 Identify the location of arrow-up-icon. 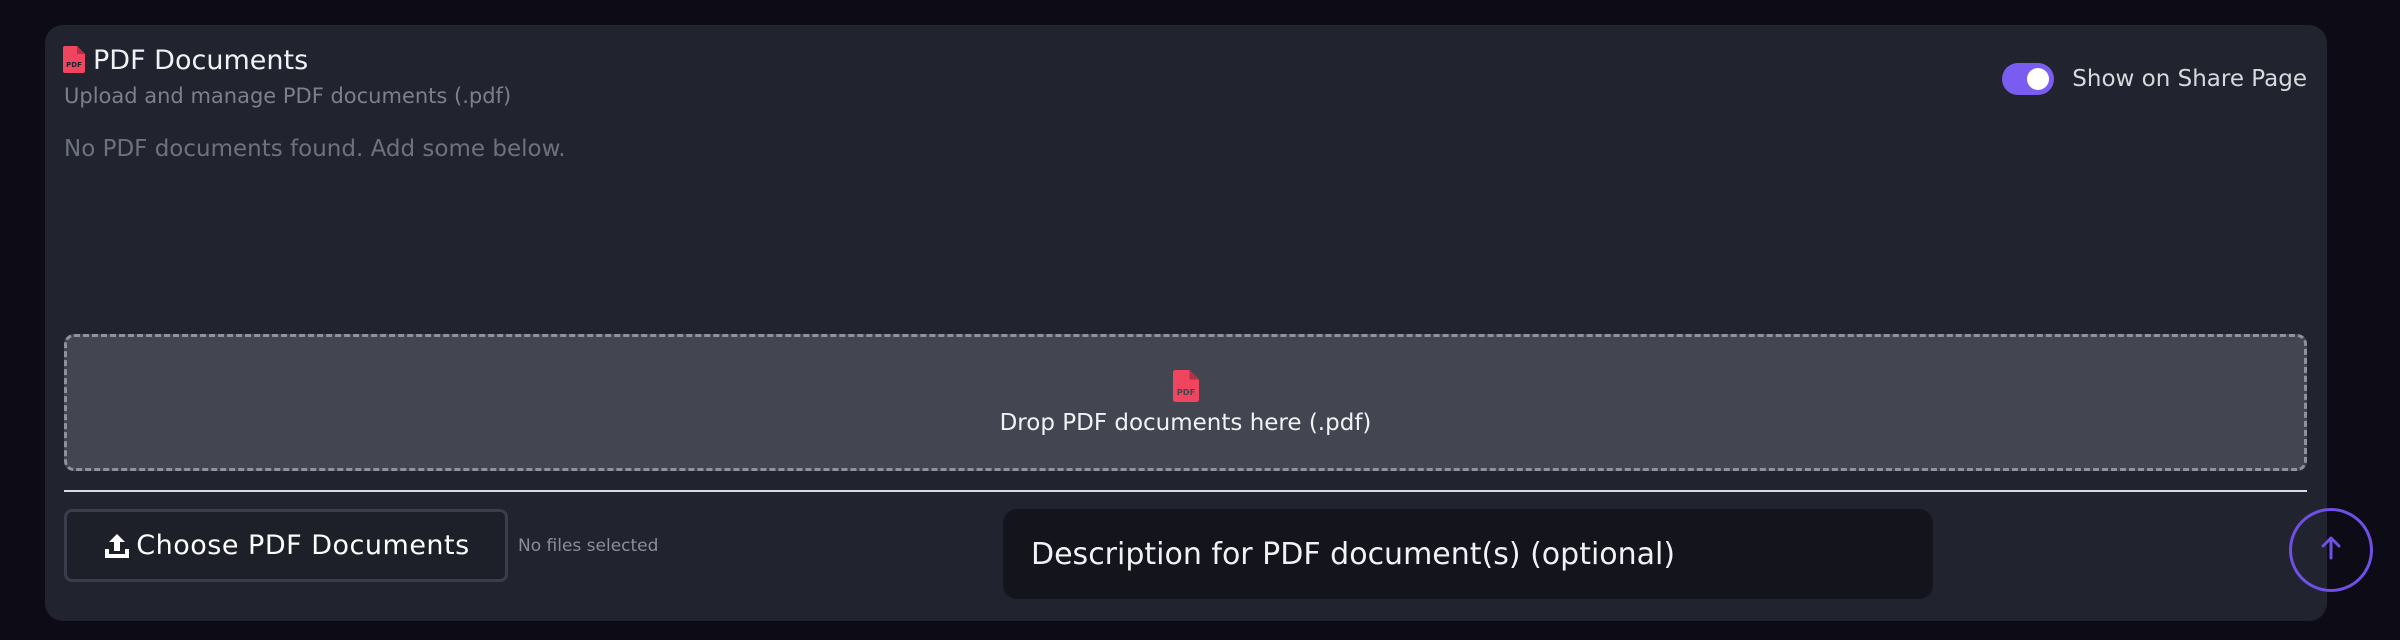
(2331, 550).